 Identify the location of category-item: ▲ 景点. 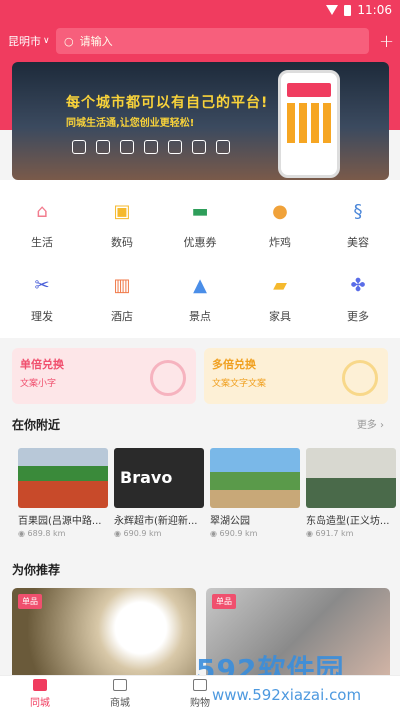
(200, 298).